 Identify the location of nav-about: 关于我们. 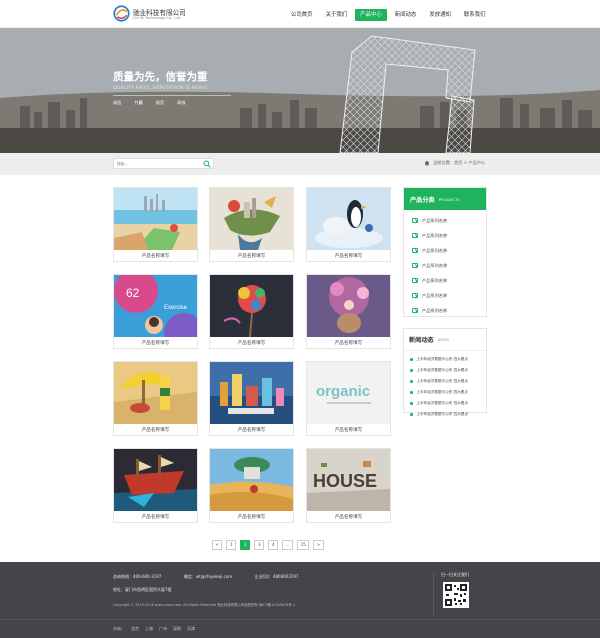
(337, 15).